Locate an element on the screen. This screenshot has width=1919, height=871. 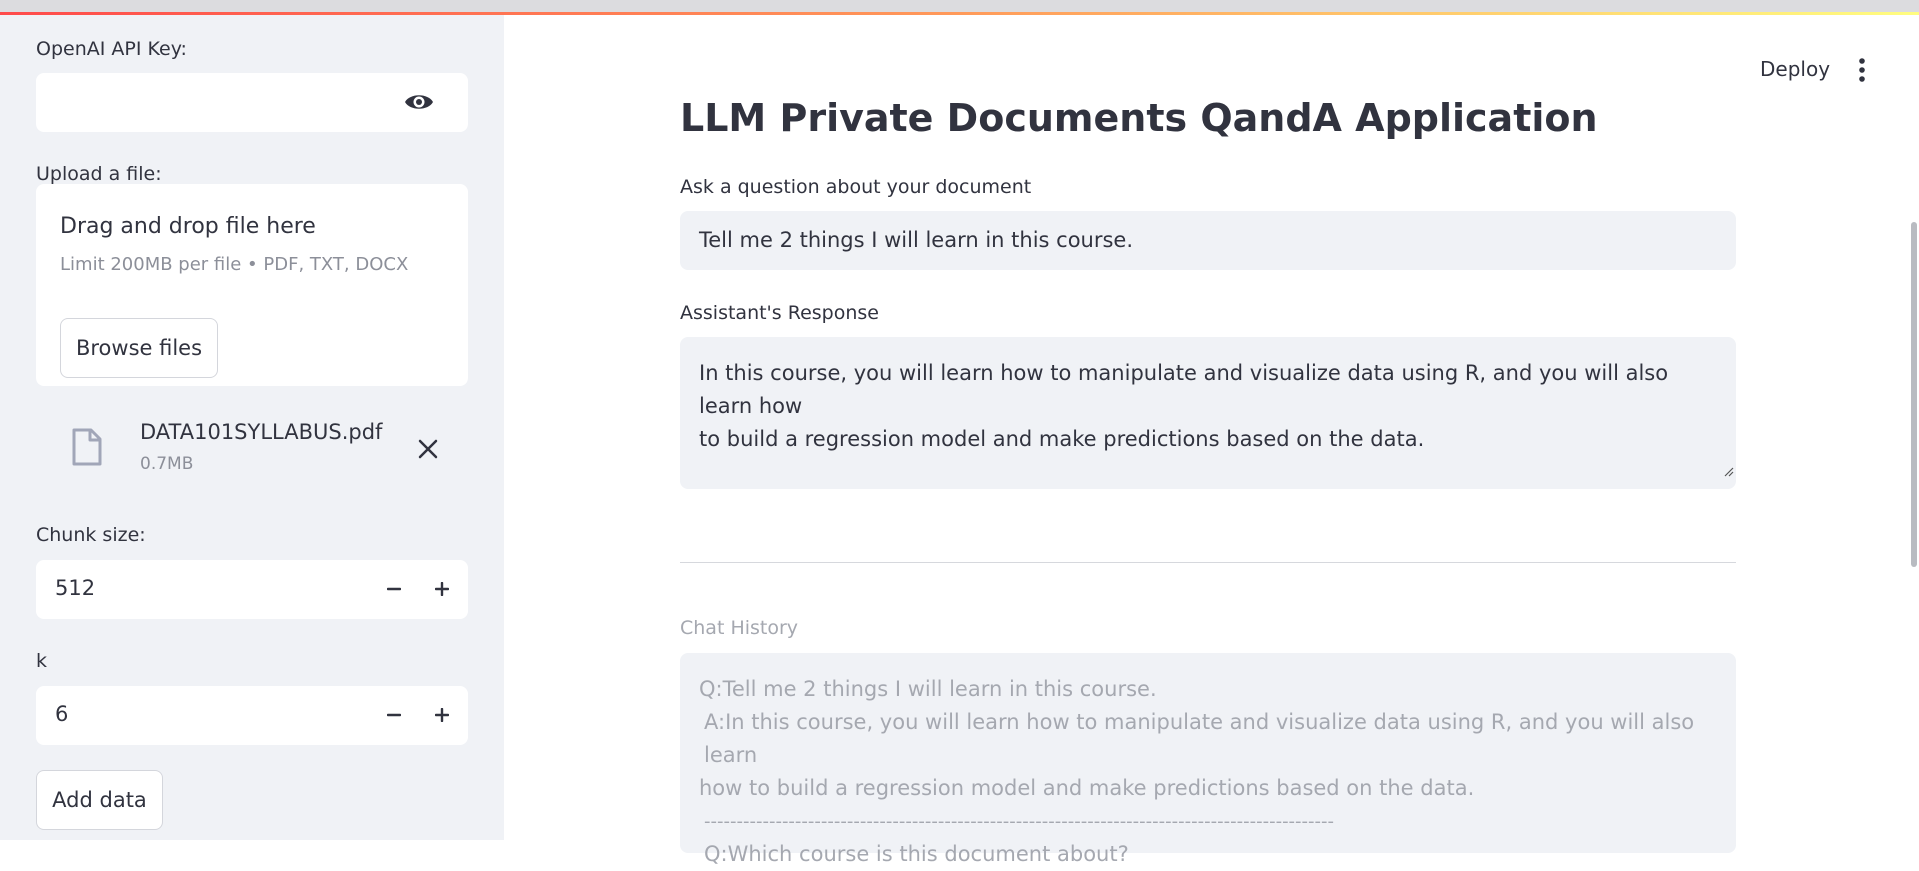
k-label: k is located at coordinates (42, 661).